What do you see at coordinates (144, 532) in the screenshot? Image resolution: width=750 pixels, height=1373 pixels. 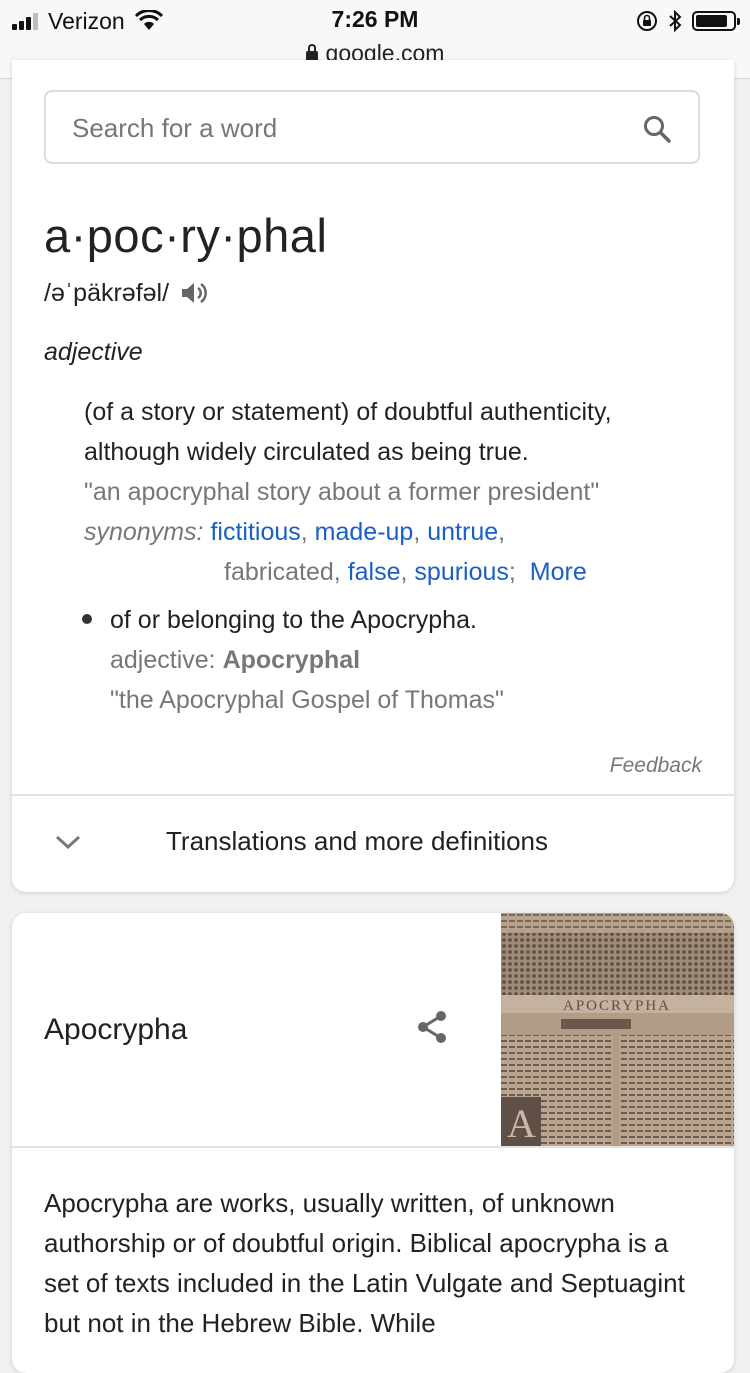 I see `synonyms-label: synonyms:` at bounding box center [144, 532].